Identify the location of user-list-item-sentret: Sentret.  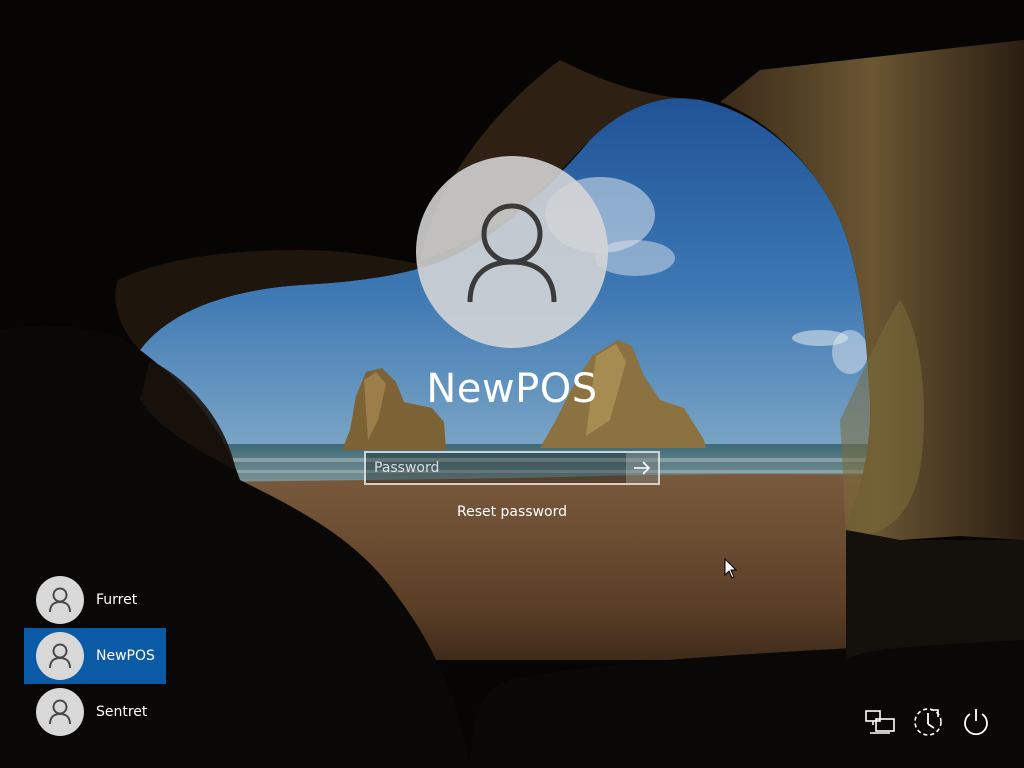
(95, 712).